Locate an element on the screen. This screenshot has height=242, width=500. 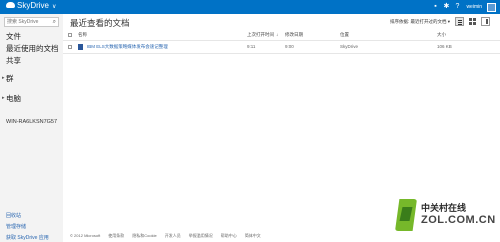
sidebar-item-shared: 共享 is located at coordinates (13, 60).